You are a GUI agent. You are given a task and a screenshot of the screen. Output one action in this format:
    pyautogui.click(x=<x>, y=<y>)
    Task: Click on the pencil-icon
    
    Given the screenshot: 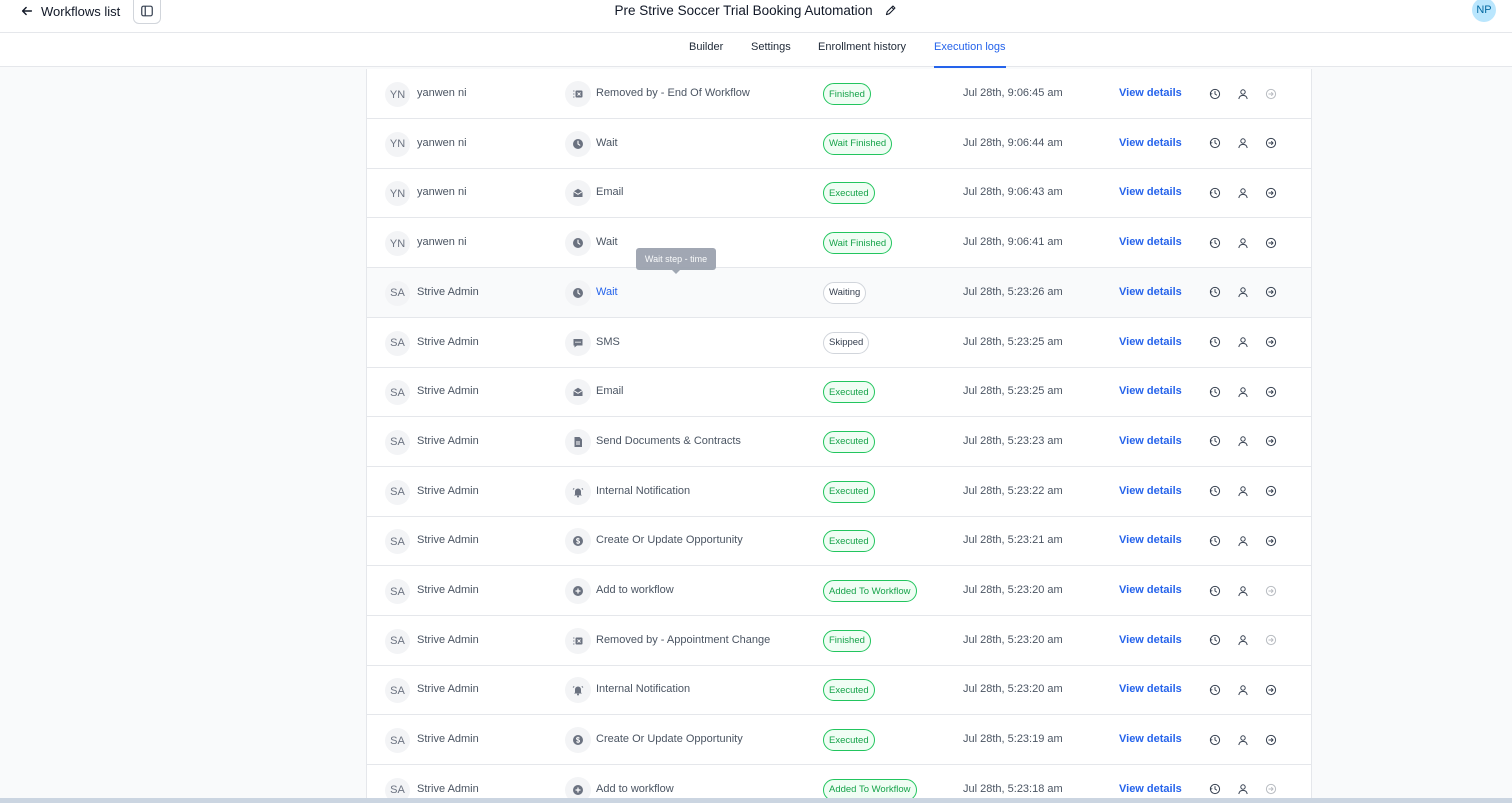 What is the action you would take?
    pyautogui.click(x=890, y=10)
    